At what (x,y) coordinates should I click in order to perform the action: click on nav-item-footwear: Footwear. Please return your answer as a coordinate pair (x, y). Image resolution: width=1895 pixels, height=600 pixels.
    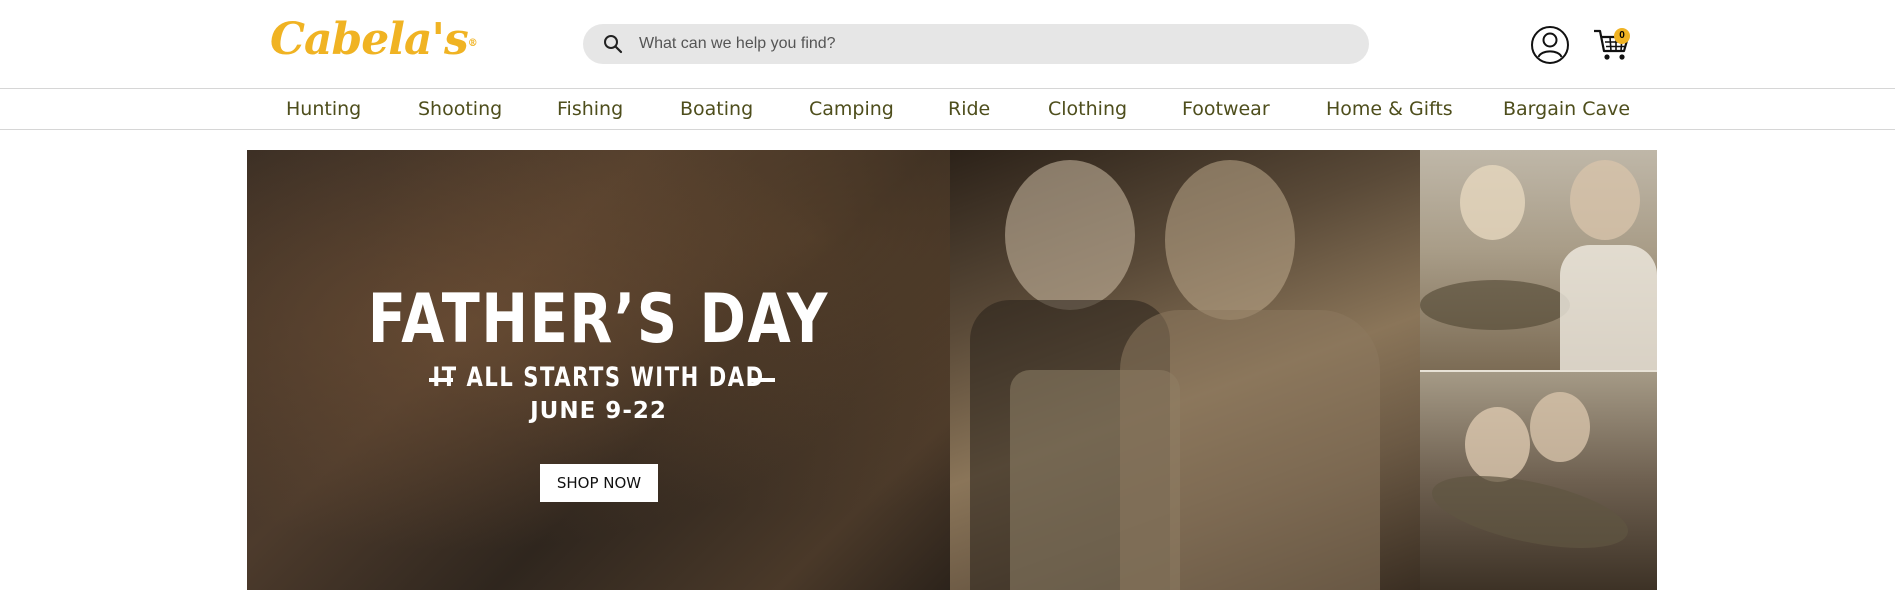
    Looking at the image, I should click on (1226, 109).